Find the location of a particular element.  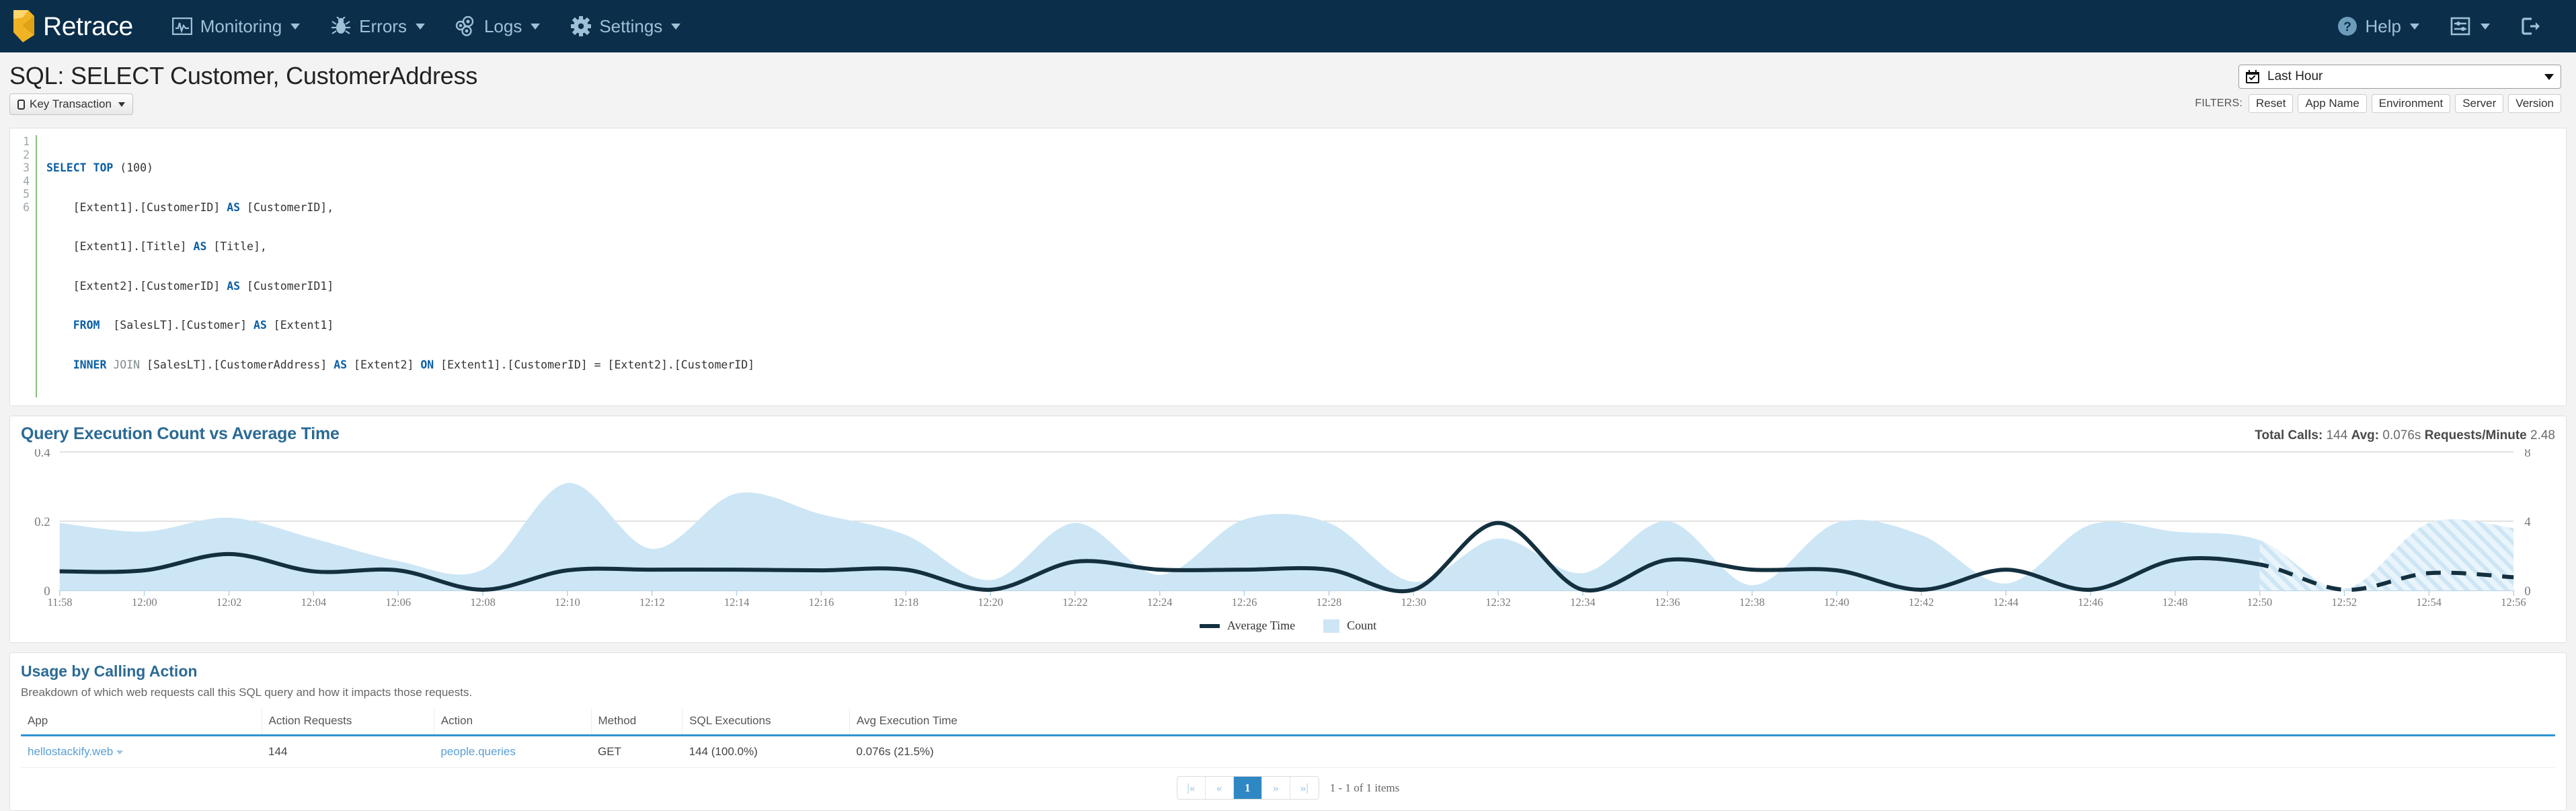

nav-item-errors: Errors is located at coordinates (377, 26).